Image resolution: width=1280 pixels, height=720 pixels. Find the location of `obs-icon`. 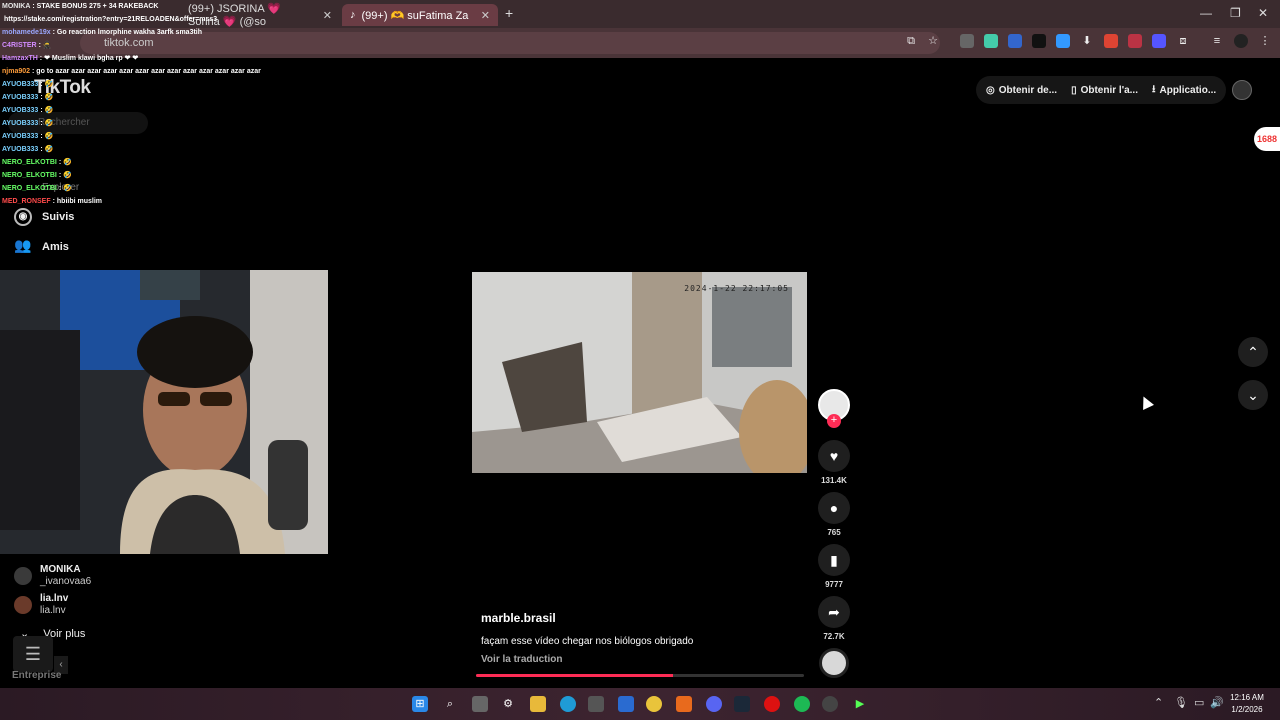

obs-icon is located at coordinates (830, 704).